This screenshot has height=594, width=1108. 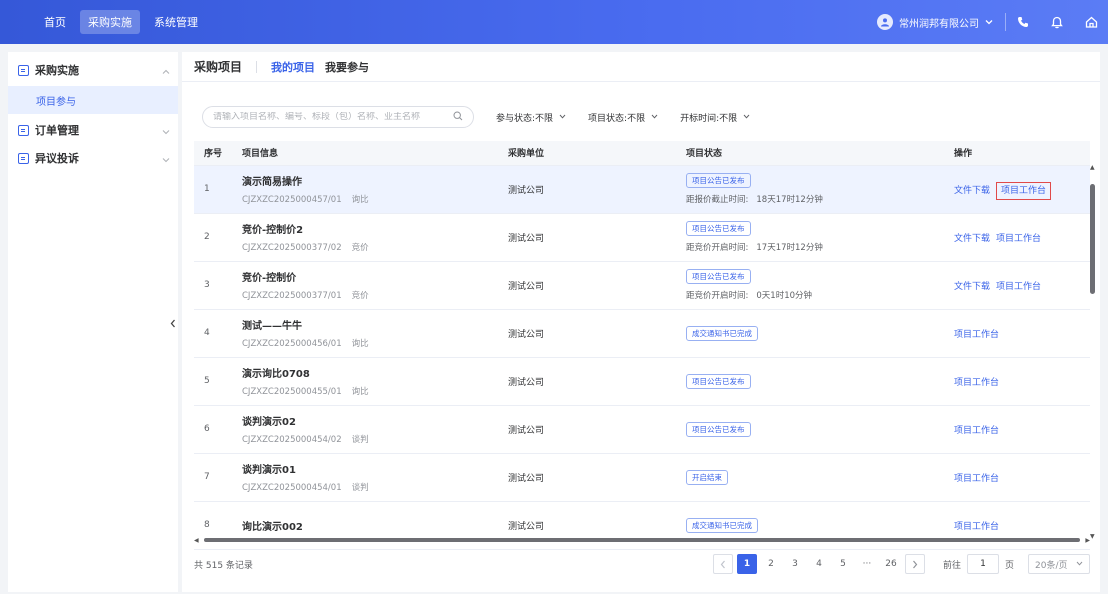 What do you see at coordinates (815, 295) in the screenshot?
I see `countdown-hint: 距竞价开启时间: 0天1时10分钟` at bounding box center [815, 295].